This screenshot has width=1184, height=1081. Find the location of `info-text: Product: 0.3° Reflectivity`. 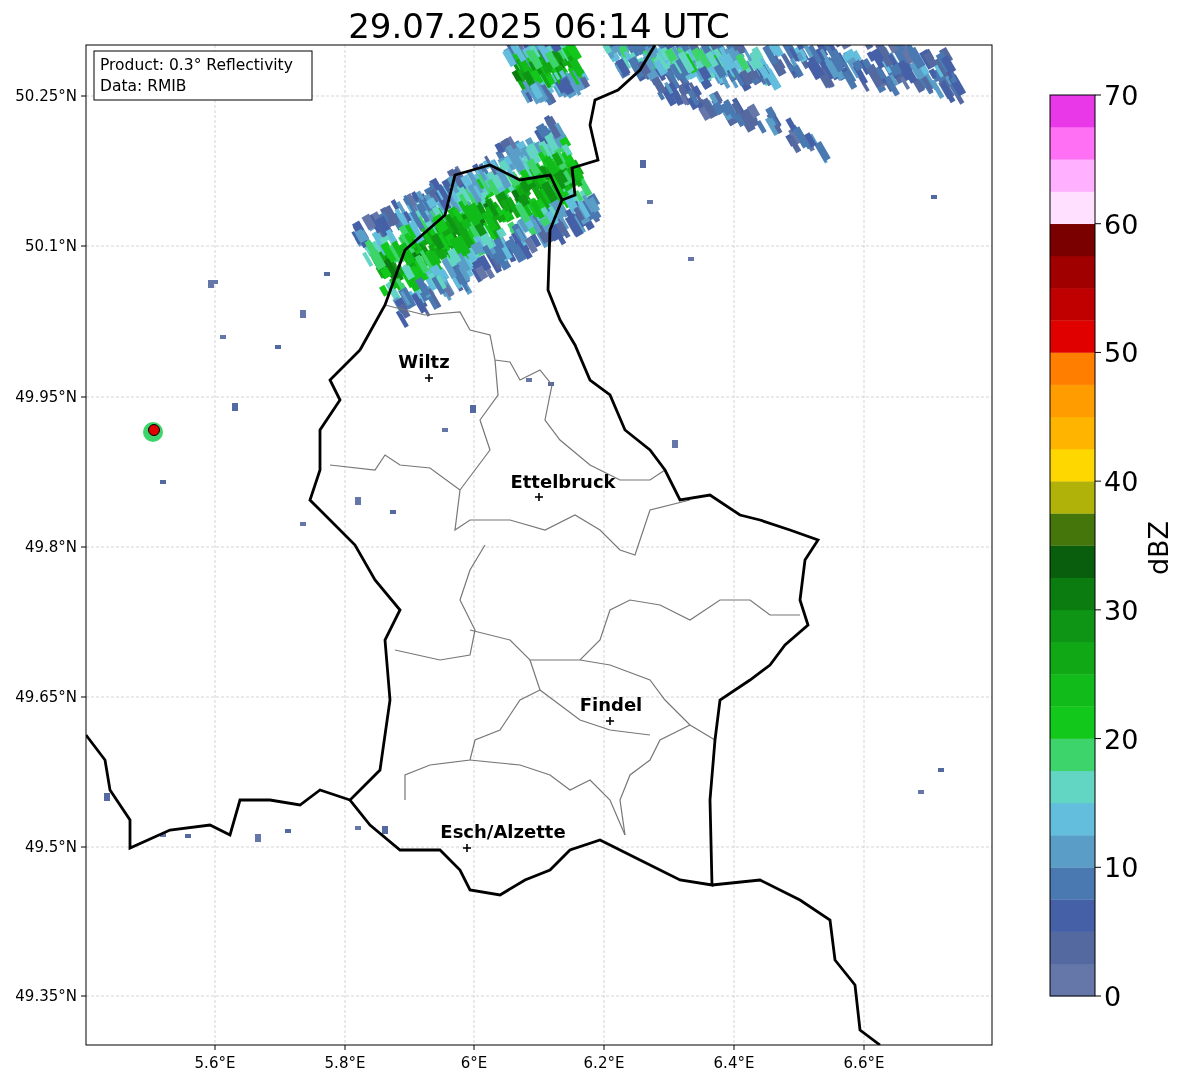

info-text: Product: 0.3° Reflectivity is located at coordinates (196, 65).